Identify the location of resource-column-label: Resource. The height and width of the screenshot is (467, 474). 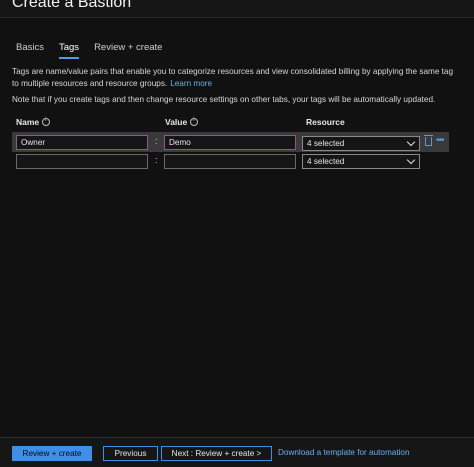
(325, 122).